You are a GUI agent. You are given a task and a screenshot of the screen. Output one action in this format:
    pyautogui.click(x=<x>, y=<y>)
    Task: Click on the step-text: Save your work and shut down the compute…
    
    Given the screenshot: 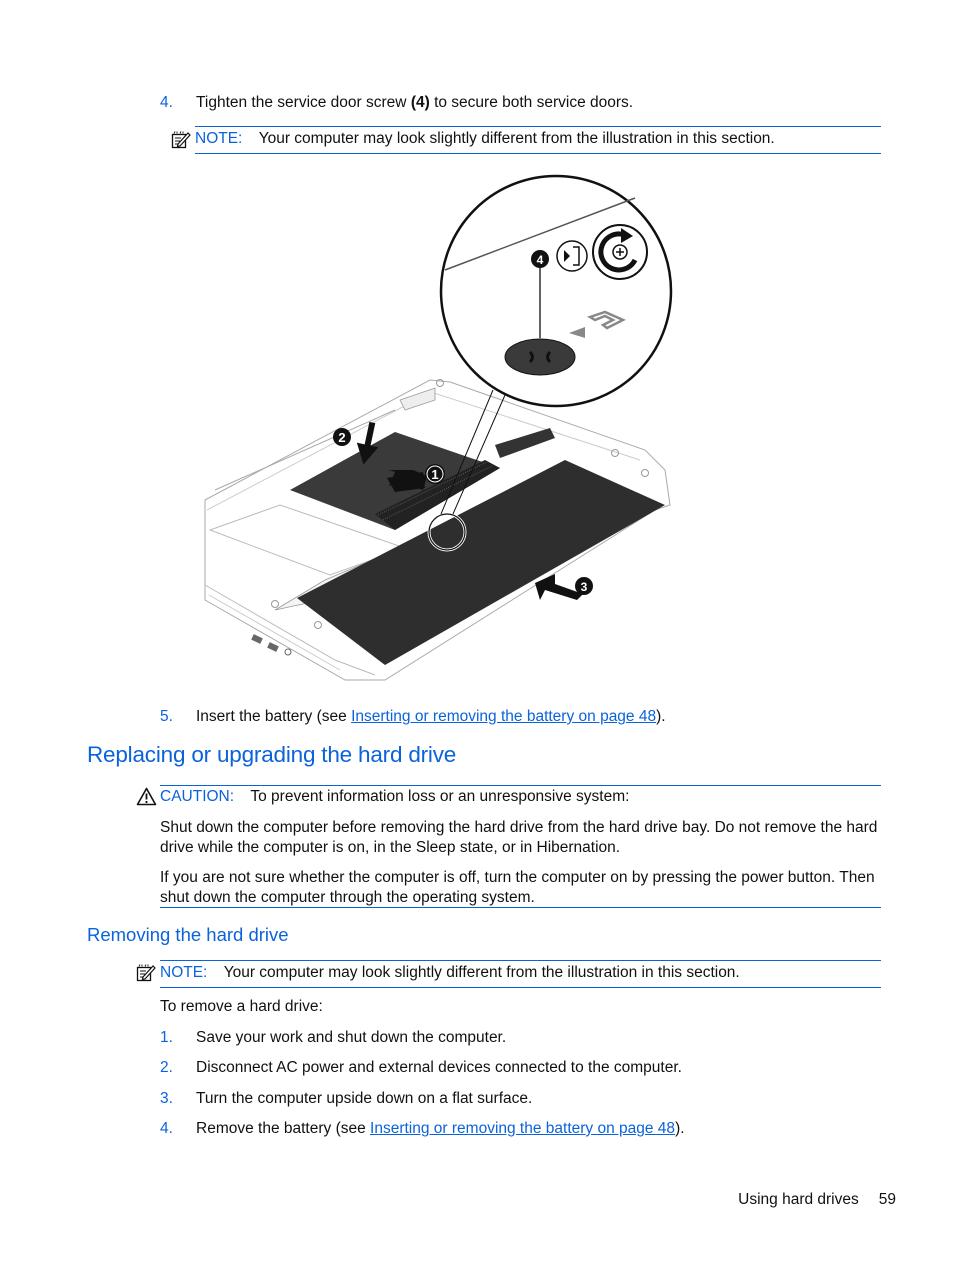 What is the action you would take?
    pyautogui.click(x=351, y=1037)
    